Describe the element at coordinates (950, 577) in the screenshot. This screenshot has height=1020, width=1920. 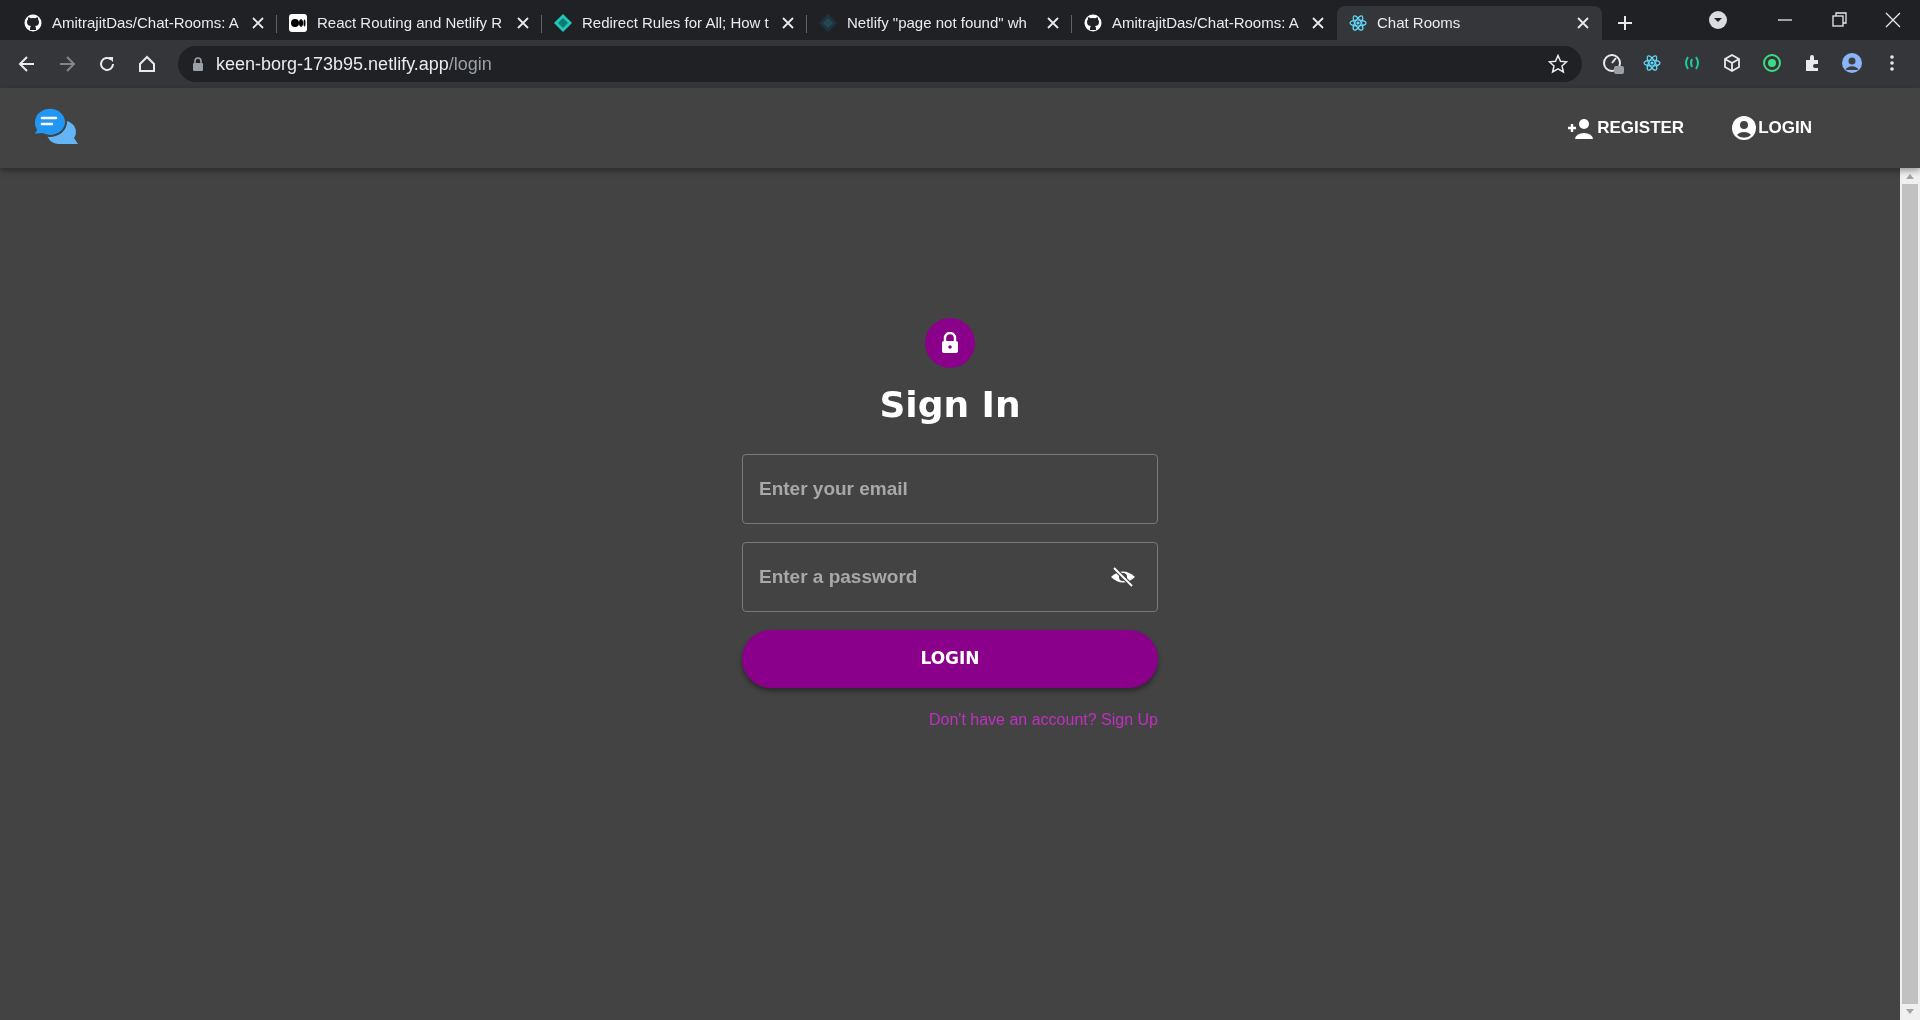
I see `password-field: Enter a password` at that location.